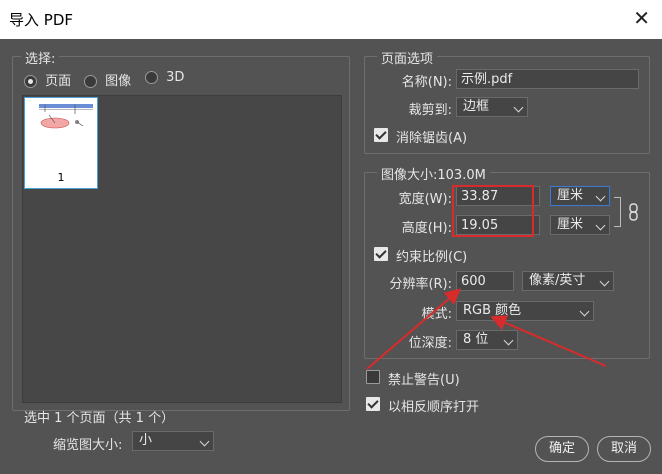 This screenshot has height=474, width=662. What do you see at coordinates (173, 441) in the screenshot?
I see `thumb-size-select: 小` at bounding box center [173, 441].